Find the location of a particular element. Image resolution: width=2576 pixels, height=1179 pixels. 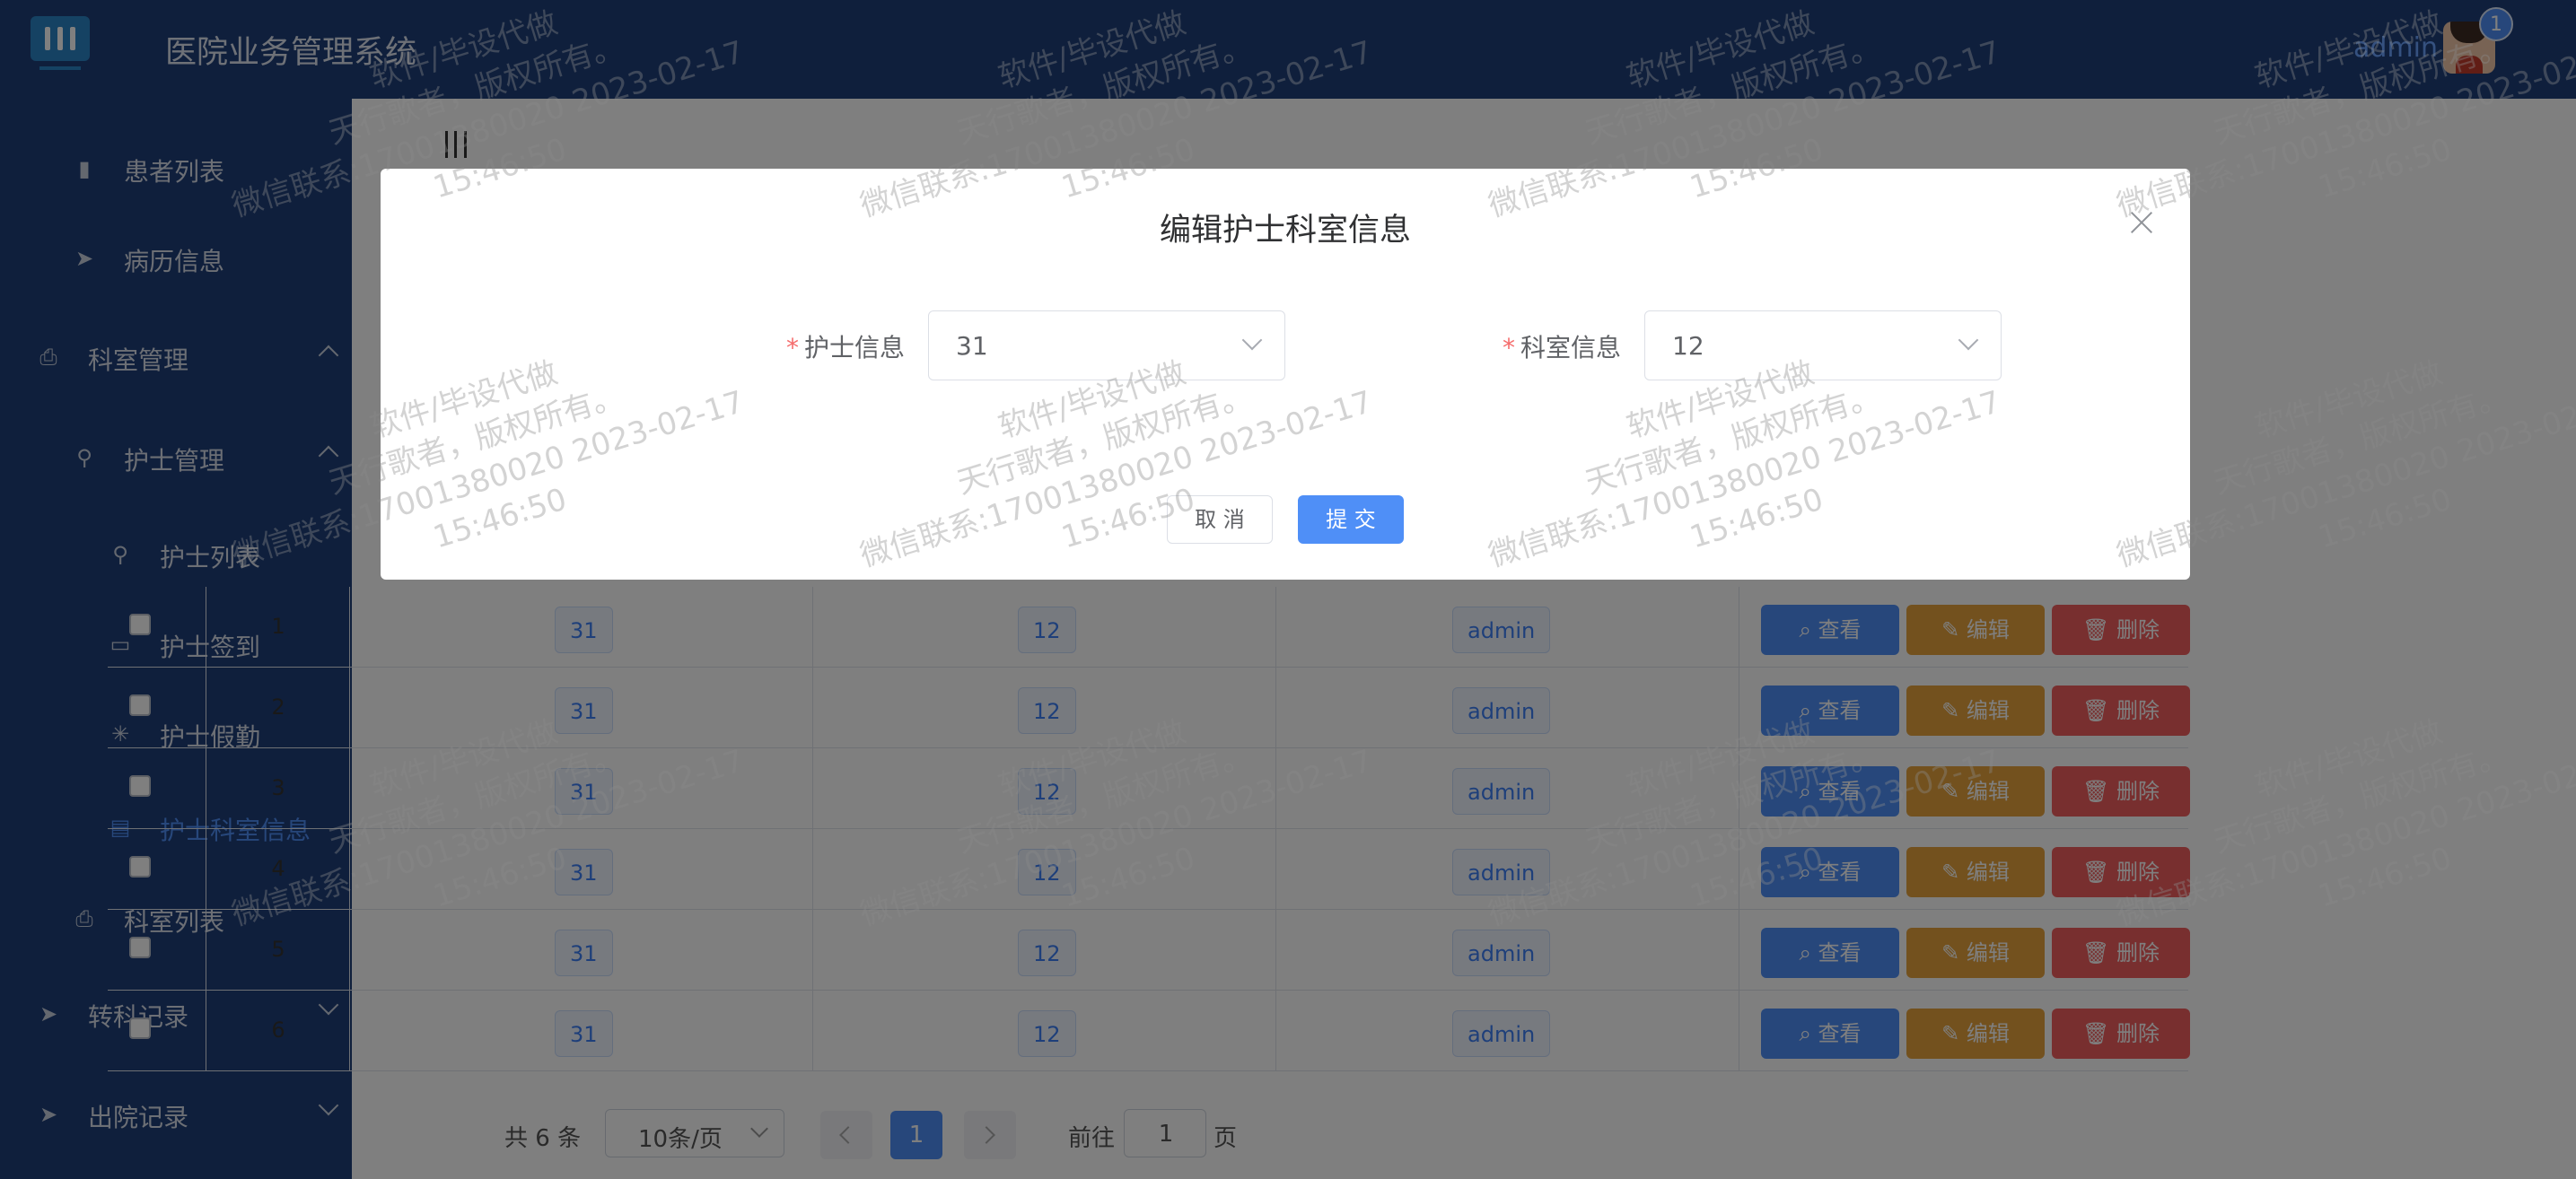

dialog-title: 编辑护士科室信息 is located at coordinates (1285, 231).